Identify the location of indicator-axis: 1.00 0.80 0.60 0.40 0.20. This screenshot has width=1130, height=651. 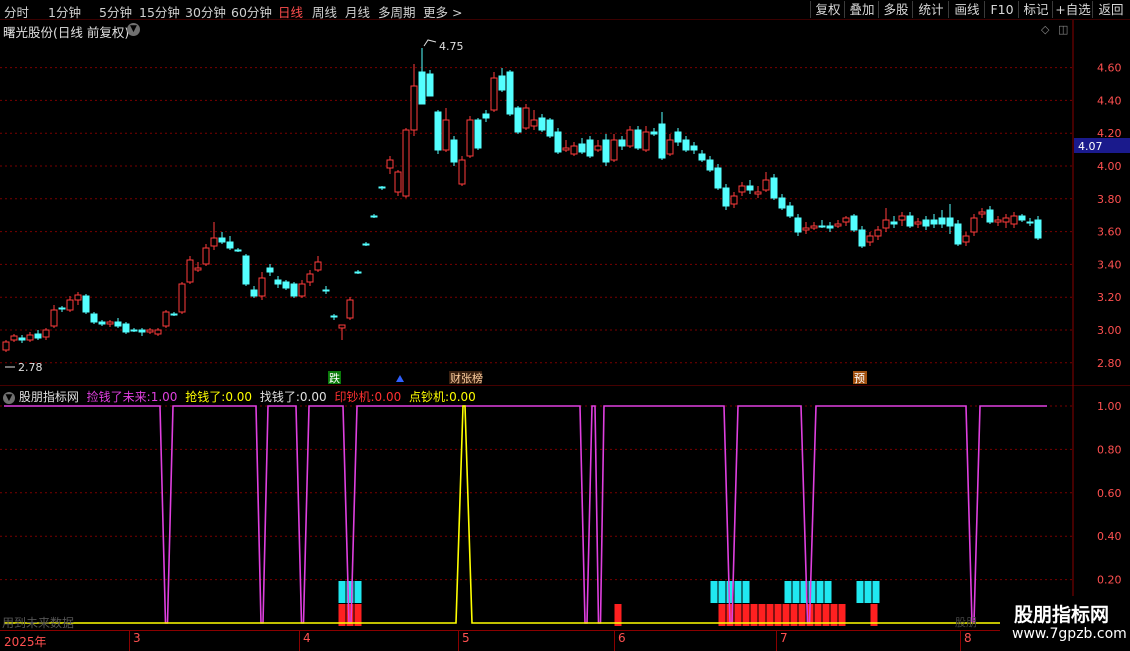
(1109, 493).